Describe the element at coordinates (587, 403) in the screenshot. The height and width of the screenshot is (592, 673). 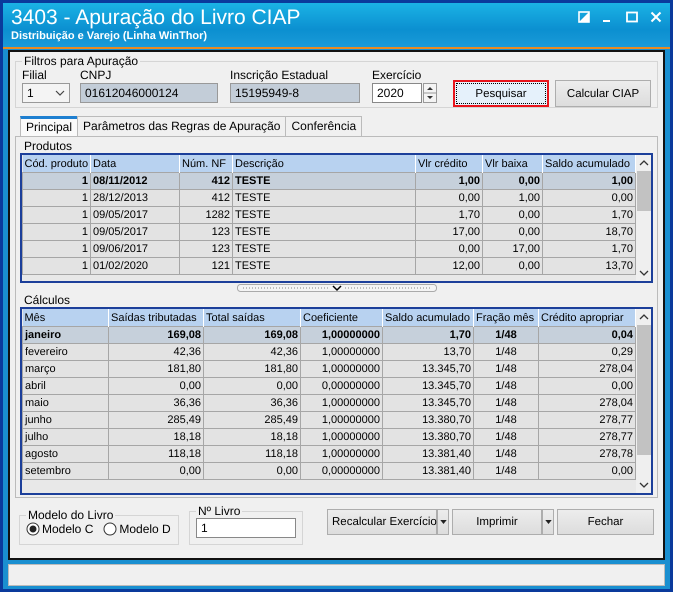
I see `table-cell: 278,04` at that location.